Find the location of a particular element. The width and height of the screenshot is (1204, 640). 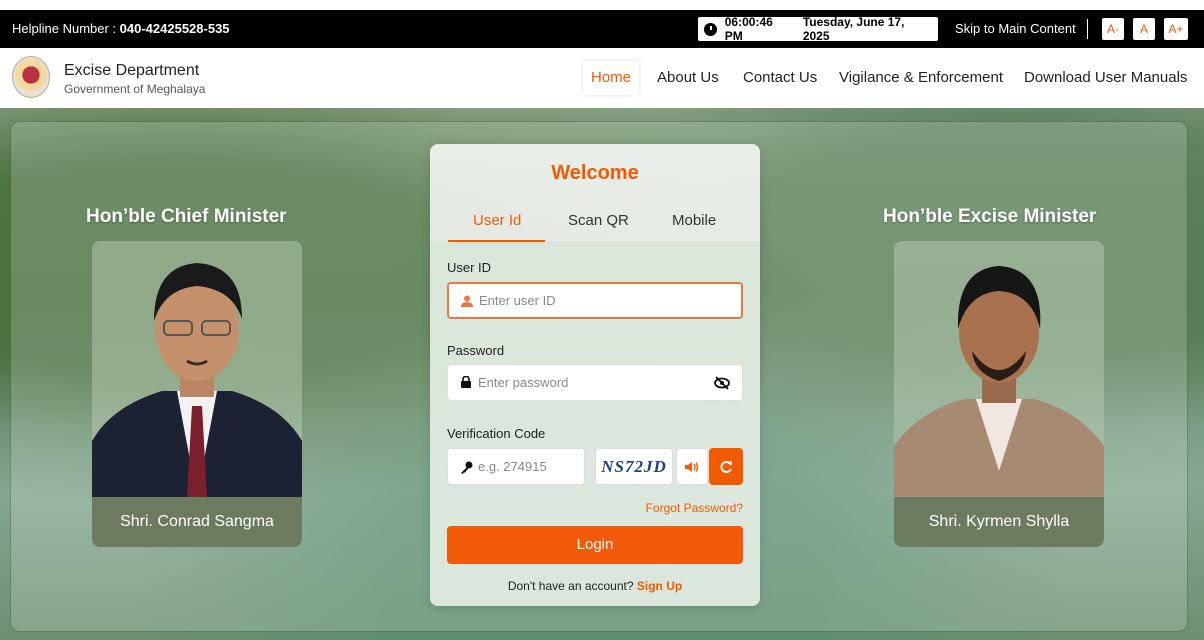

verification-input is located at coordinates (528, 466).